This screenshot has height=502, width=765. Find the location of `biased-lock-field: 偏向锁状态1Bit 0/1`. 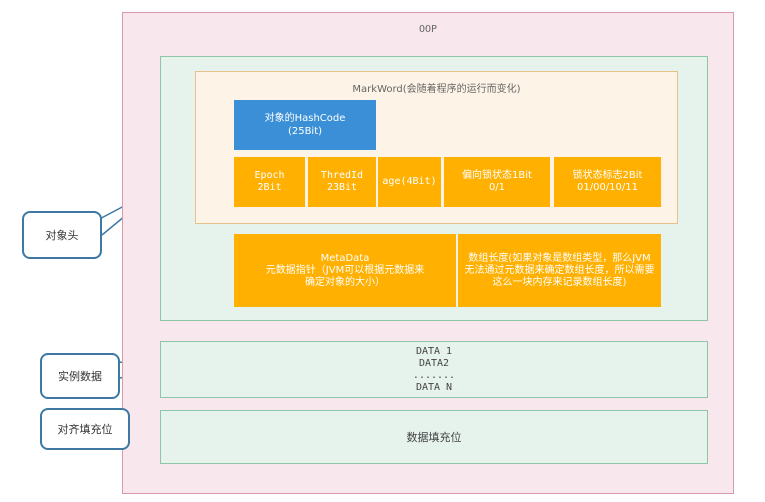

biased-lock-field: 偏向锁状态1Bit 0/1 is located at coordinates (497, 182).